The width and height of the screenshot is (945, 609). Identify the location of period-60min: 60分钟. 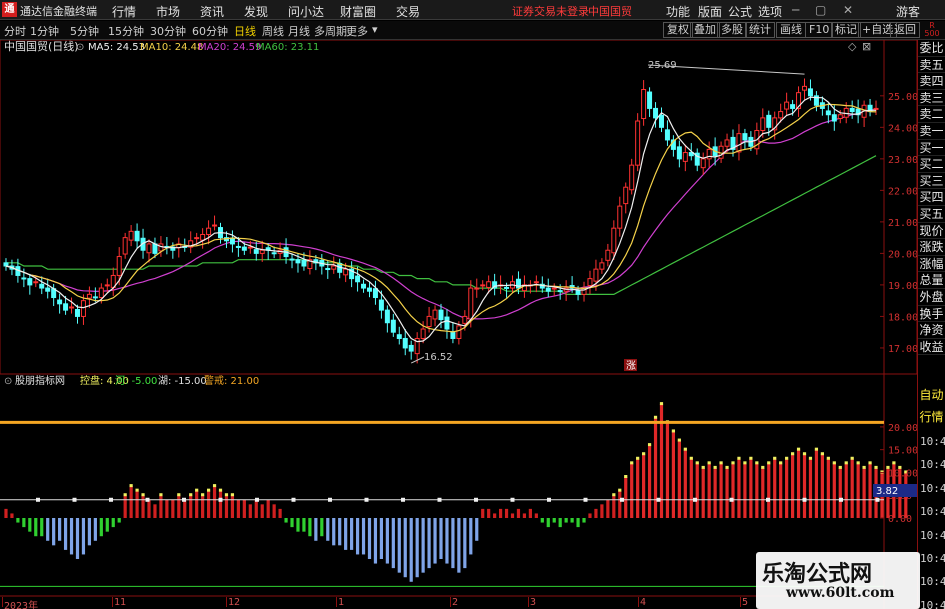
(210, 31).